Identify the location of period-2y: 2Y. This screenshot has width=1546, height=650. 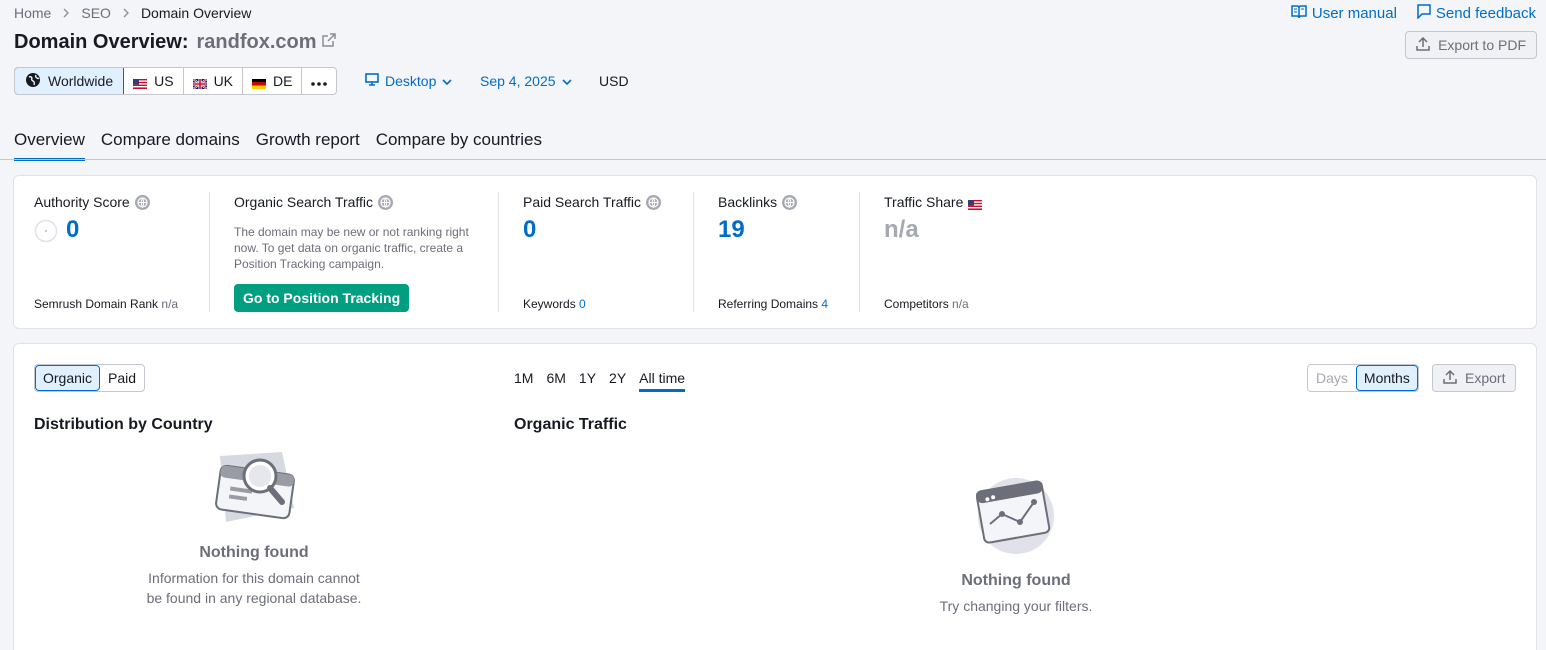
(617, 381).